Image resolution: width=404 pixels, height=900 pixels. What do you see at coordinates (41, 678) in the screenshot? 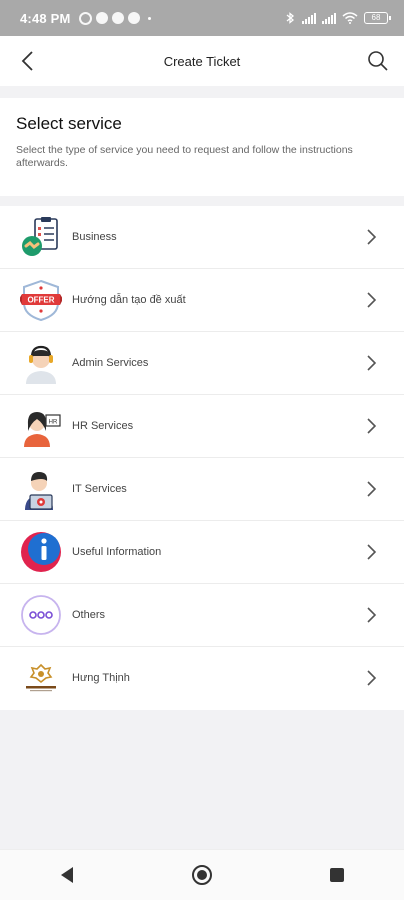
I see `hung-thinh-logo` at bounding box center [41, 678].